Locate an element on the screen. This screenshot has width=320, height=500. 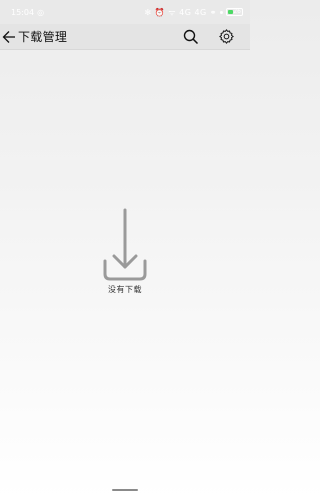
battery-level: 26 is located at coordinates (237, 11).